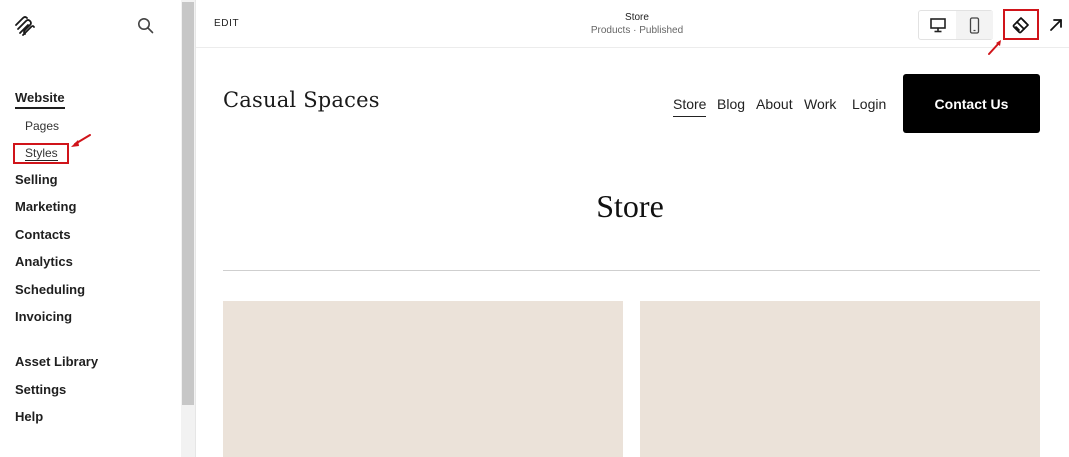 Image resolution: width=1069 pixels, height=457 pixels. I want to click on mobile-view-button, so click(974, 25).